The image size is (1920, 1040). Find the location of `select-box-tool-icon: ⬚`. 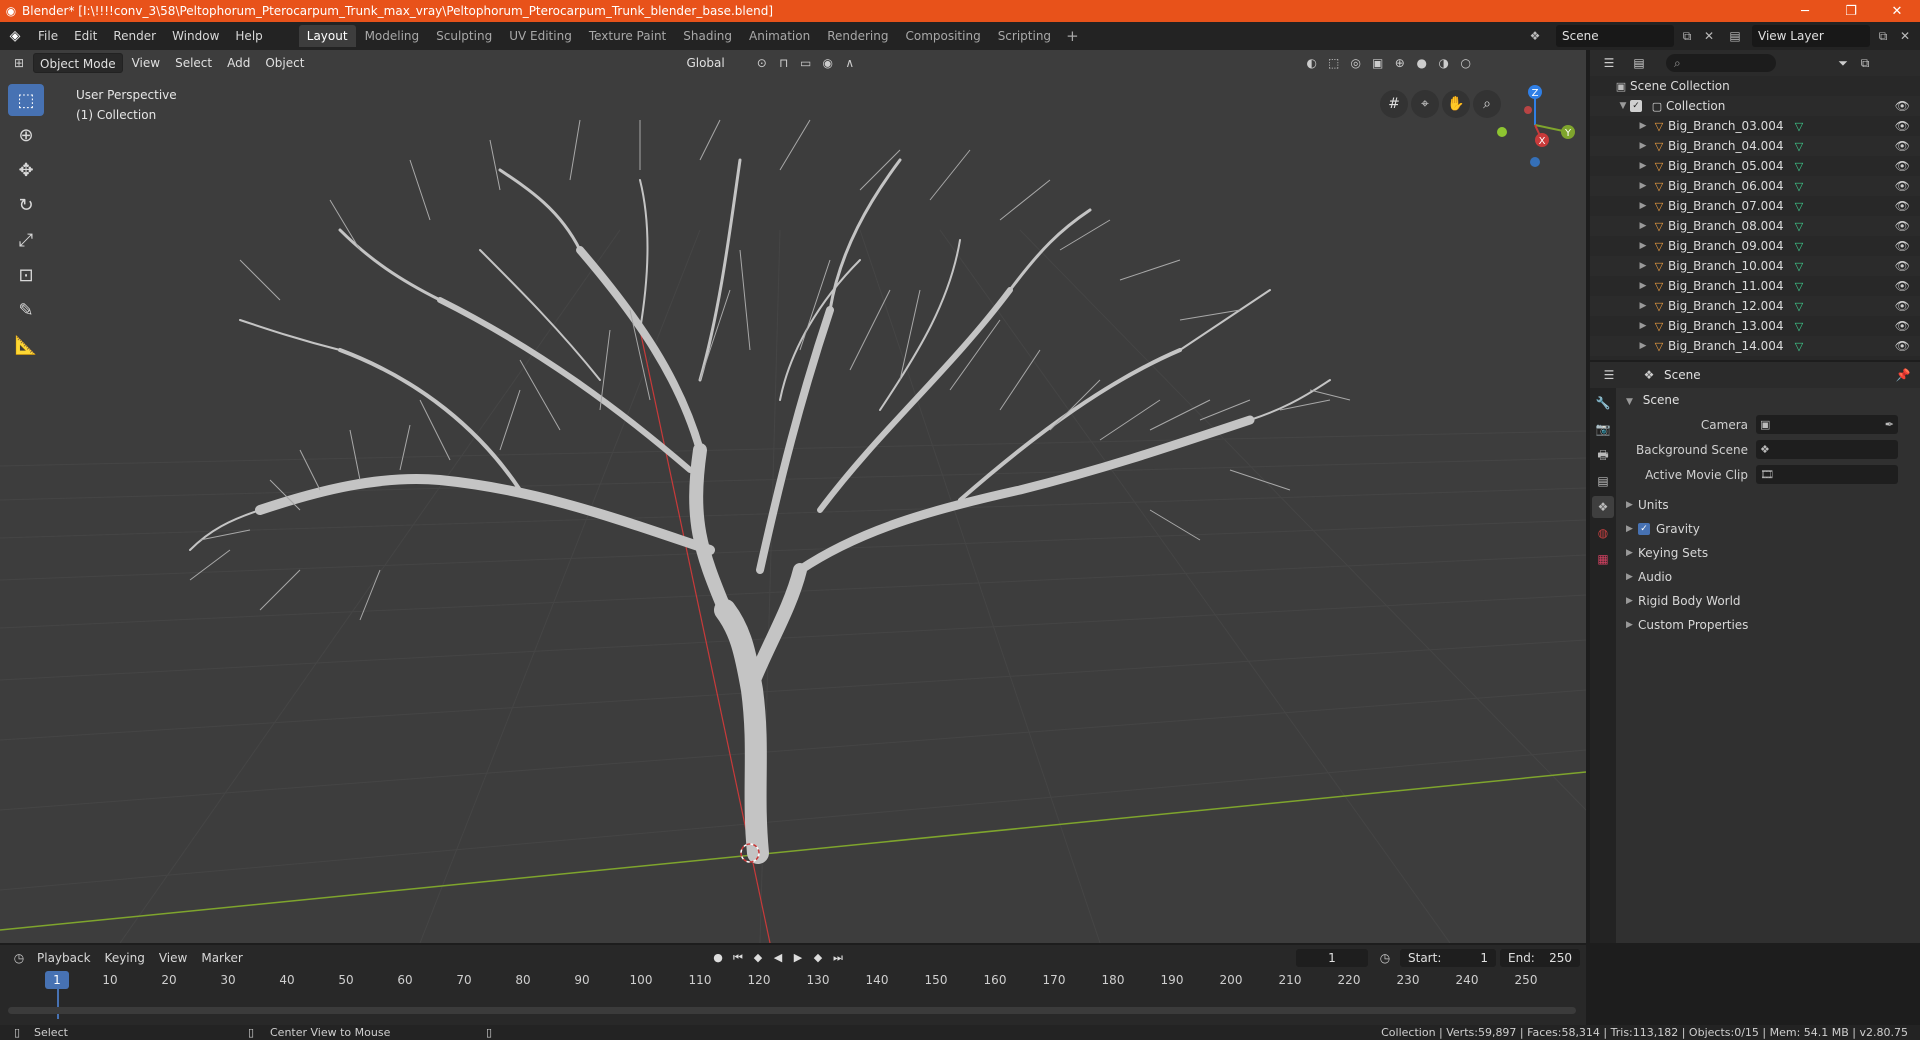

select-box-tool-icon: ⬚ is located at coordinates (26, 100).